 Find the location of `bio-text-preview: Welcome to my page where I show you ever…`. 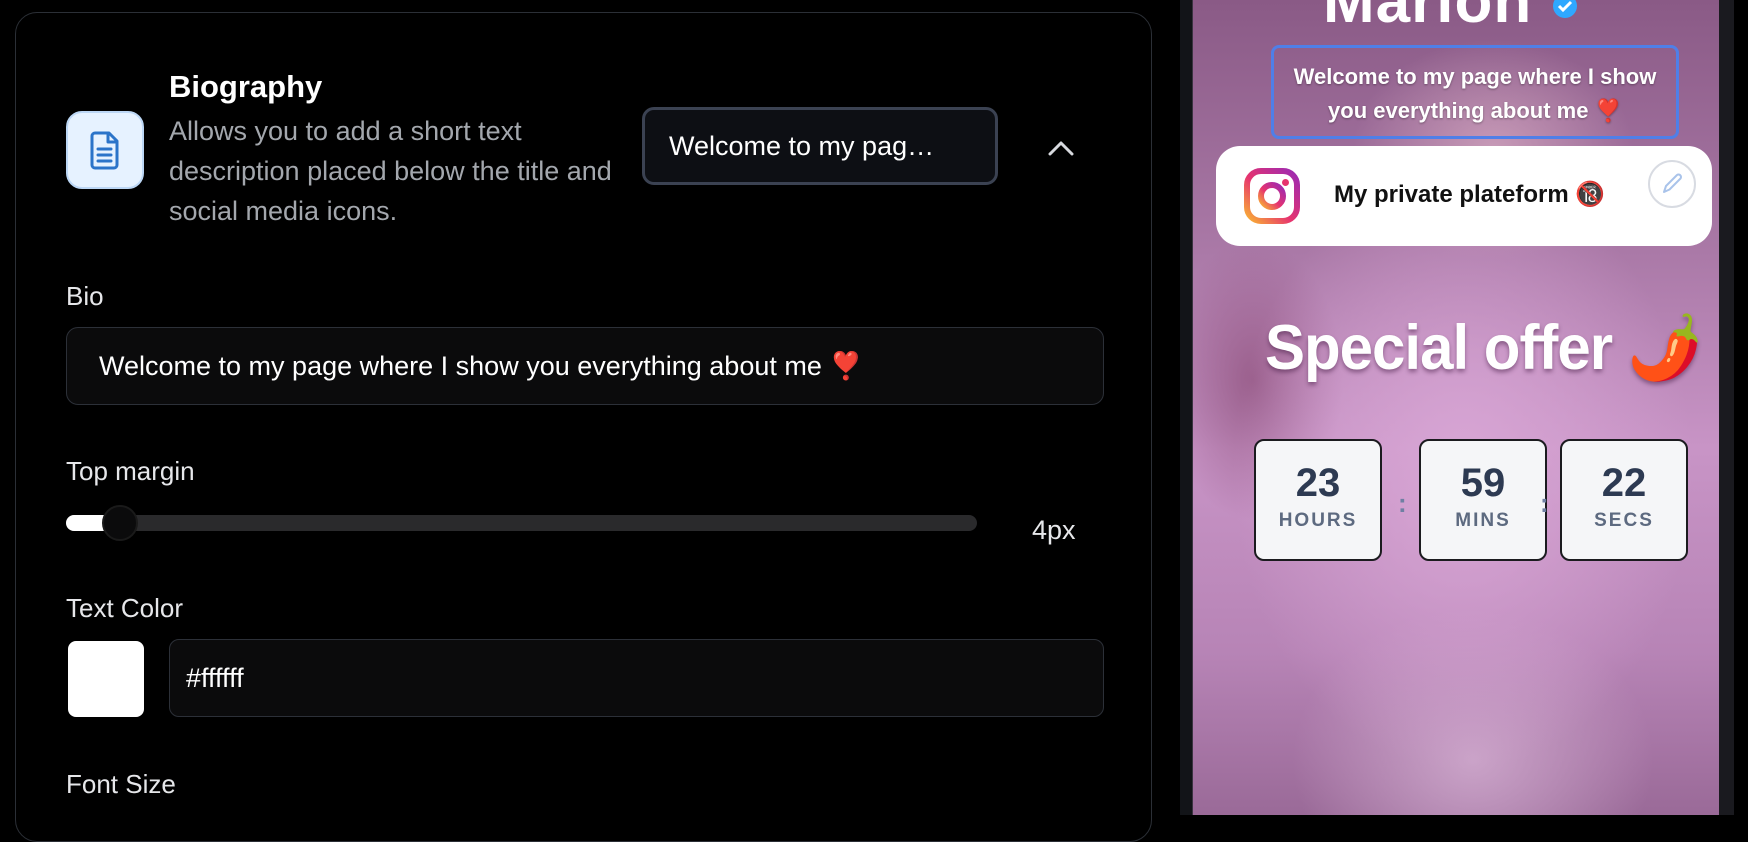

bio-text-preview: Welcome to my page where I show you ever… is located at coordinates (1475, 92).